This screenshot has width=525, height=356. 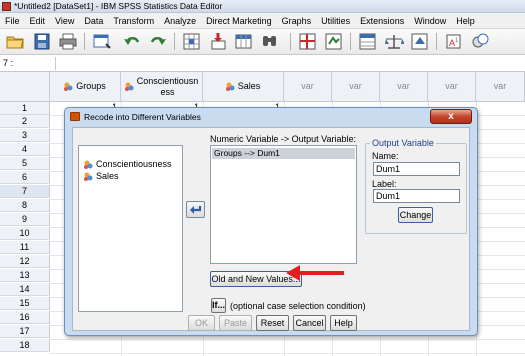 I want to click on col-header-conscientiousness: Conscientiousn ess, so click(x=162, y=87).